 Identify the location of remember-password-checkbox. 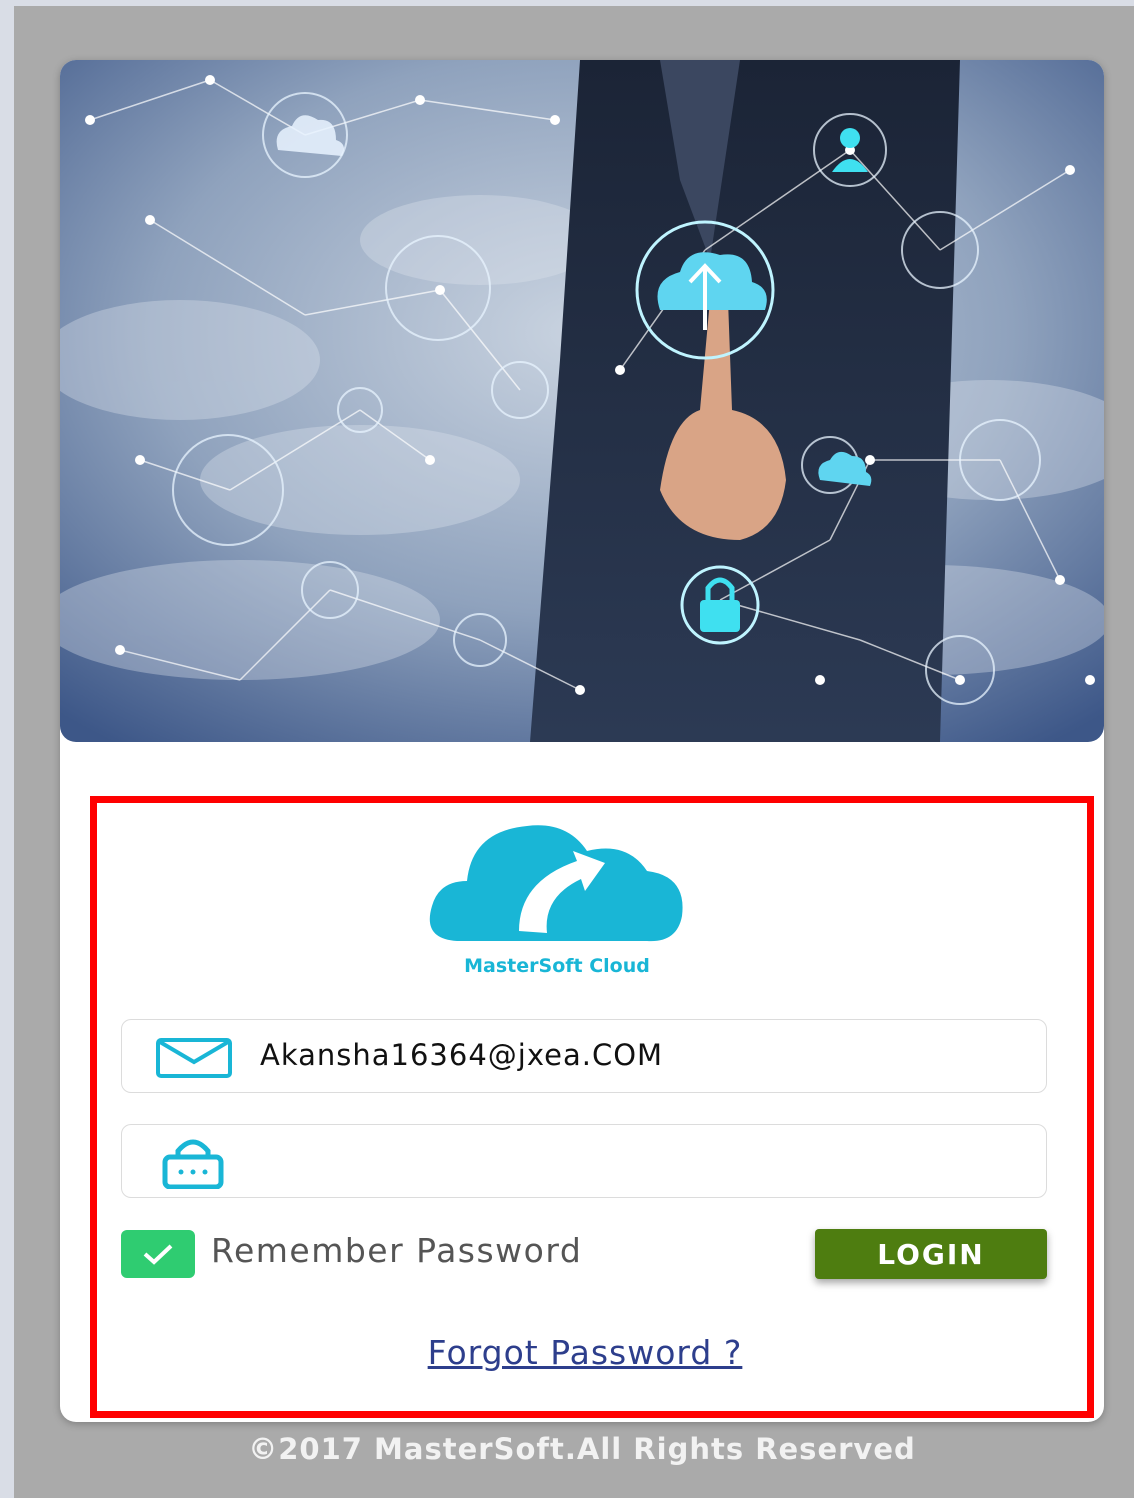
(158, 1254).